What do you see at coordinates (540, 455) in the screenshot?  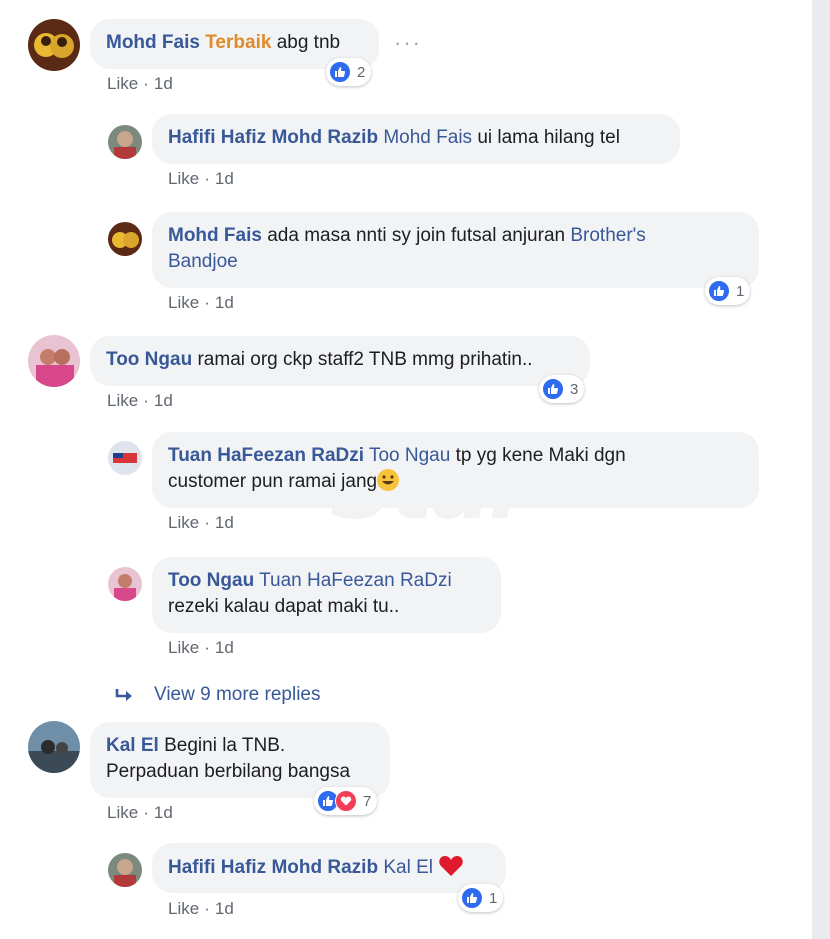 I see `reply-text: tp yg kene Maki dgn` at bounding box center [540, 455].